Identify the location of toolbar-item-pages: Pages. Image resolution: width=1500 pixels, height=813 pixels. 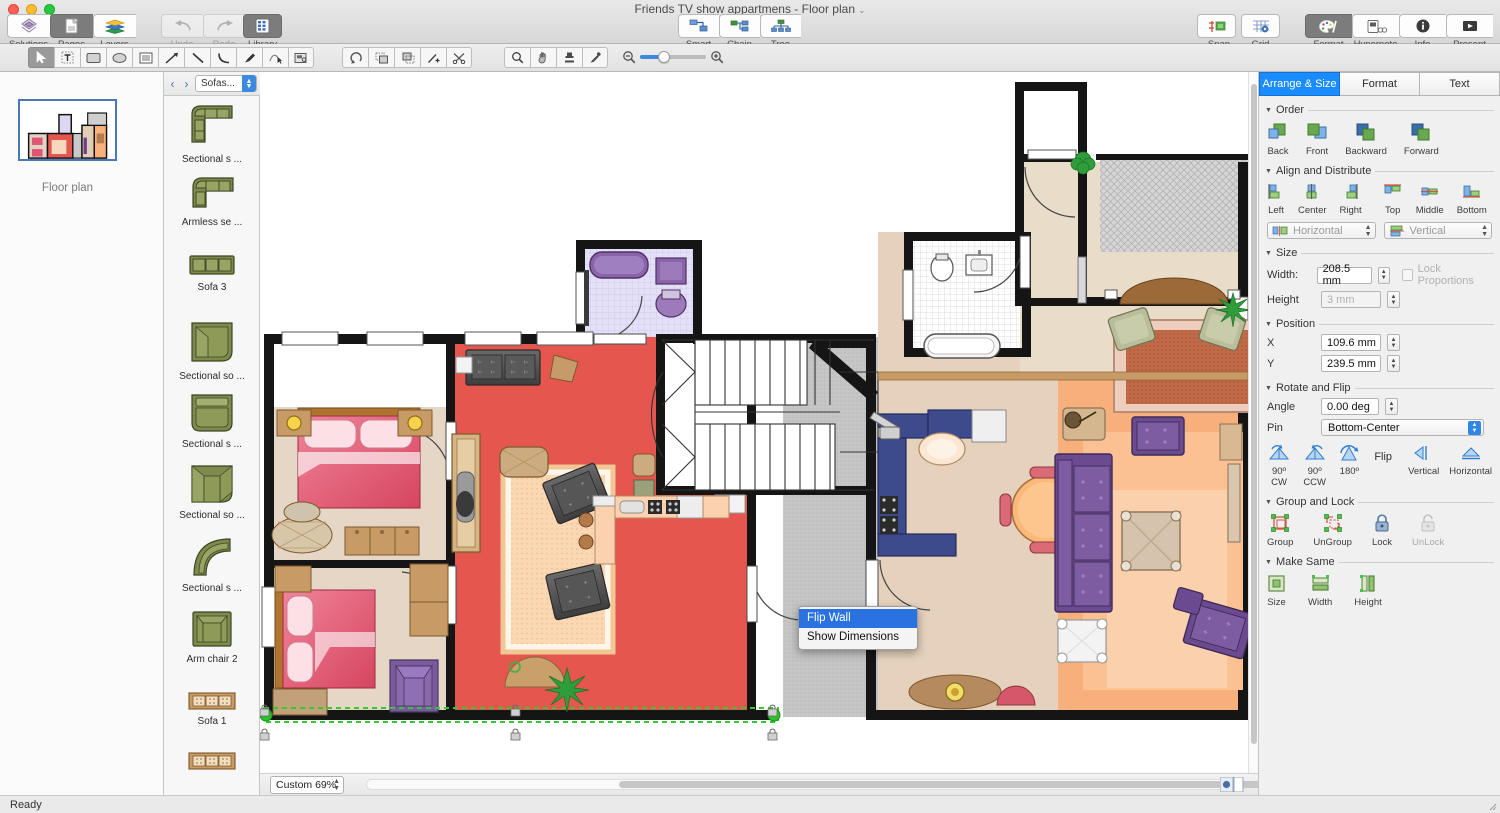
(71, 32).